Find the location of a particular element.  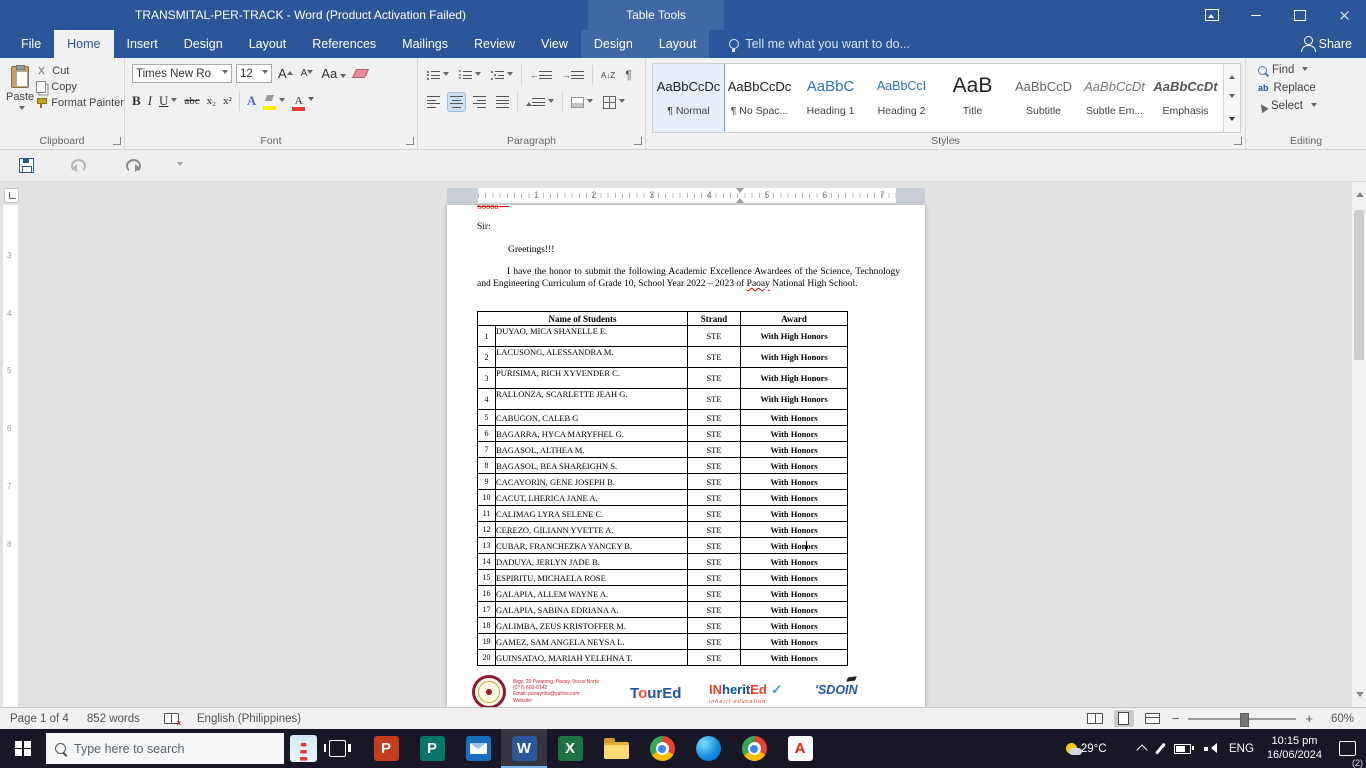

tab-stop-selector is located at coordinates (11, 195).